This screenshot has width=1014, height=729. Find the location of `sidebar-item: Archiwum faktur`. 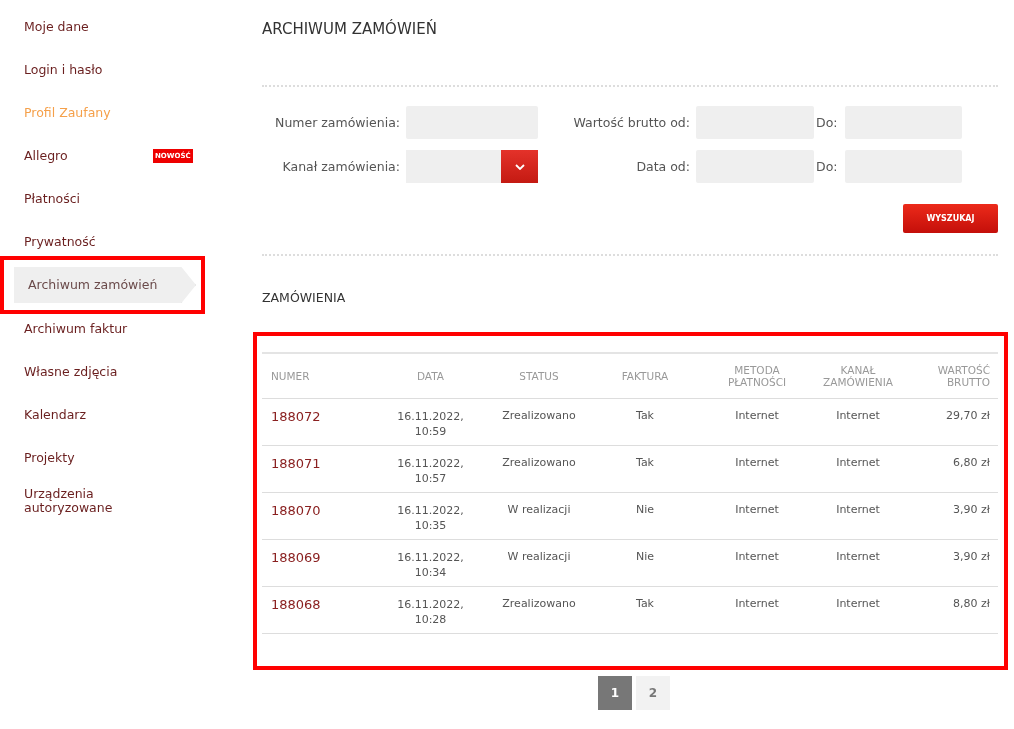

sidebar-item: Archiwum faktur is located at coordinates (77, 328).